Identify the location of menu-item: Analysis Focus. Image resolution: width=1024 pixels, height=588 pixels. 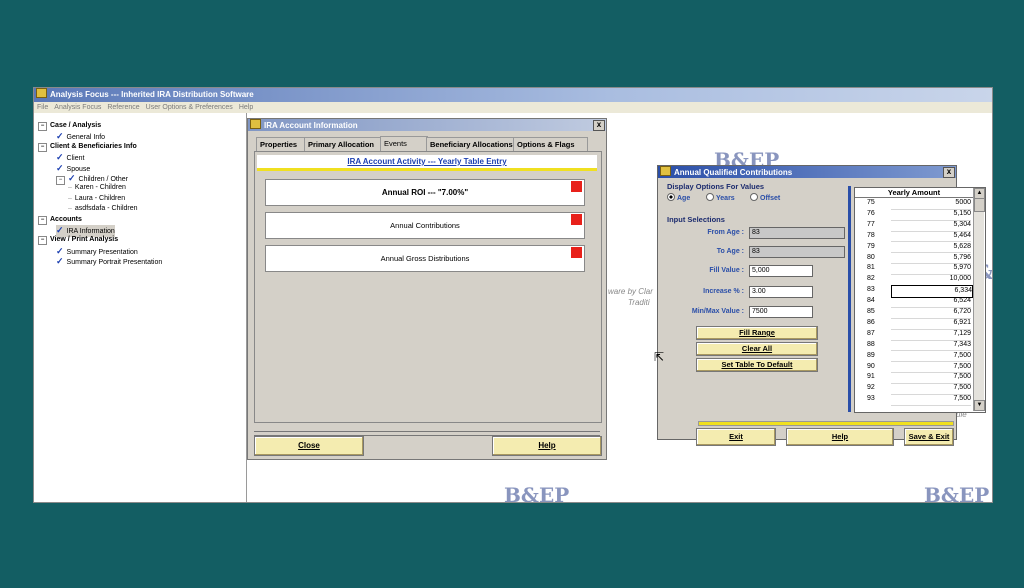
(77, 107).